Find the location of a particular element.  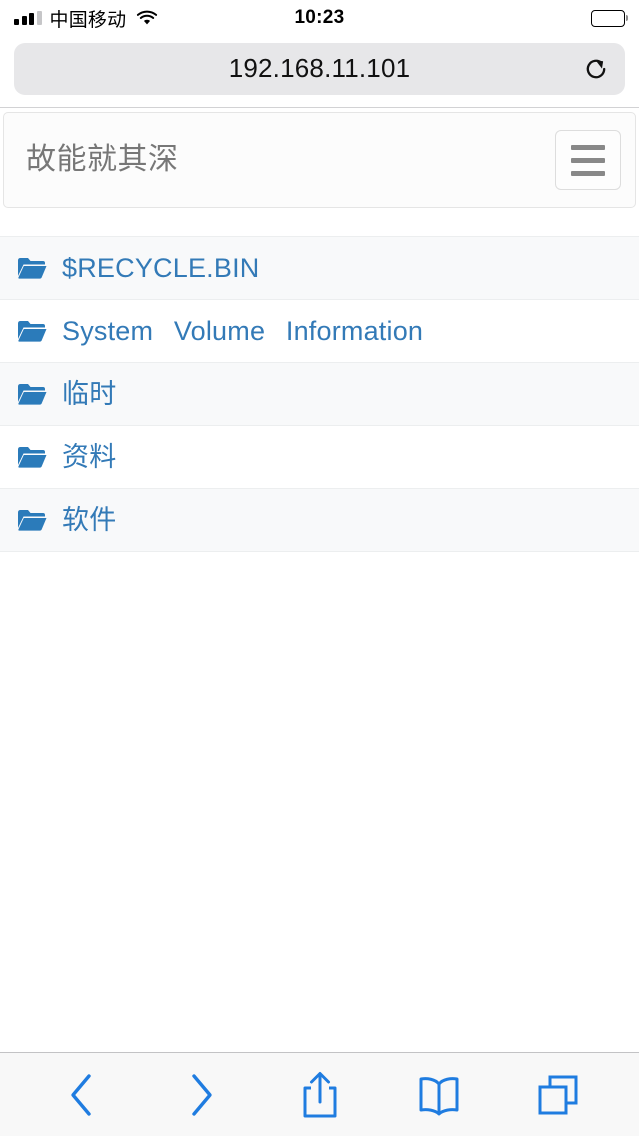

list-item-label: 资料 is located at coordinates (89, 457).